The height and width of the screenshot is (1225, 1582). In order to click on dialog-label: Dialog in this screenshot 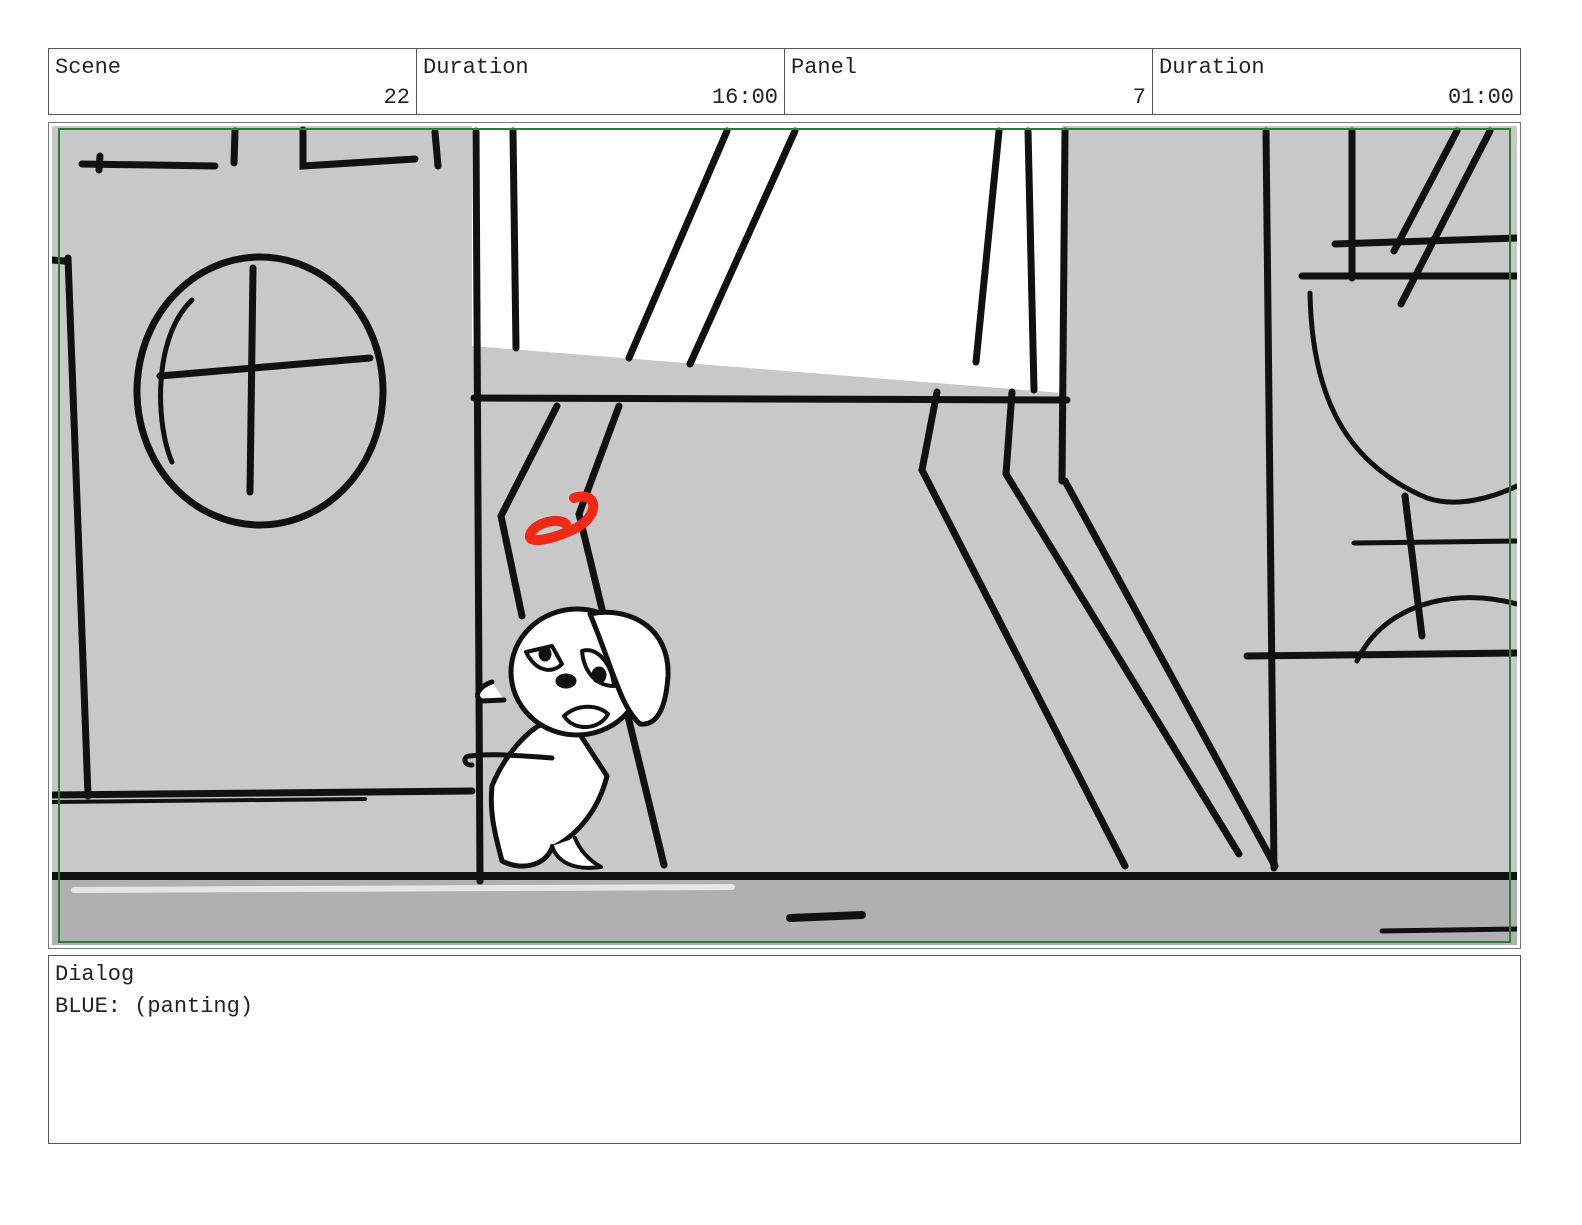, I will do `click(95, 974)`.